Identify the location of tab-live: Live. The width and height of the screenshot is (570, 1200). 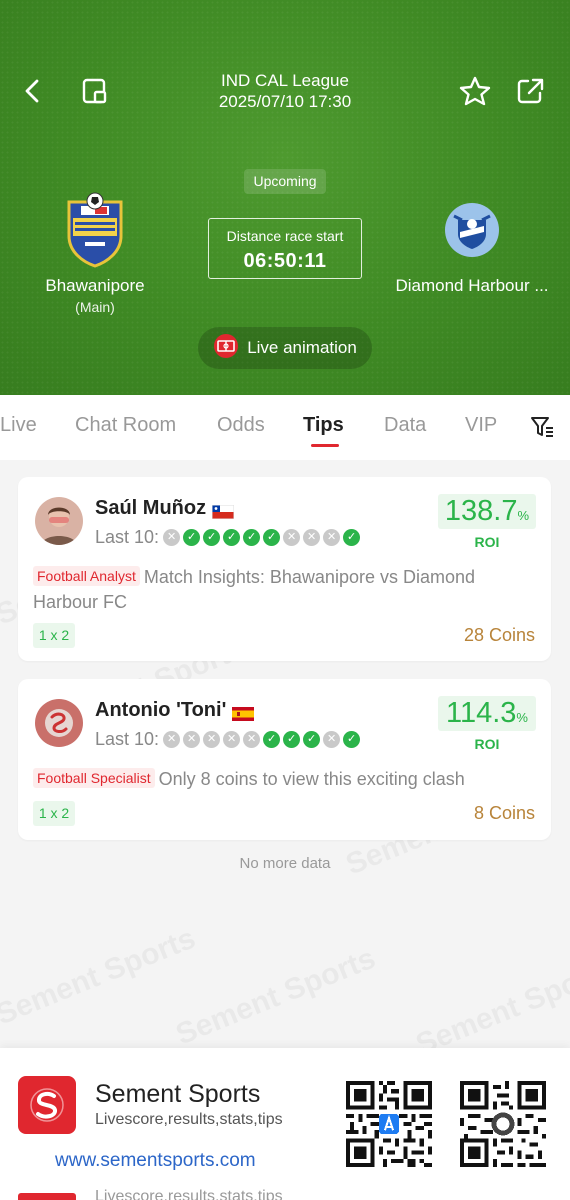
(18, 425).